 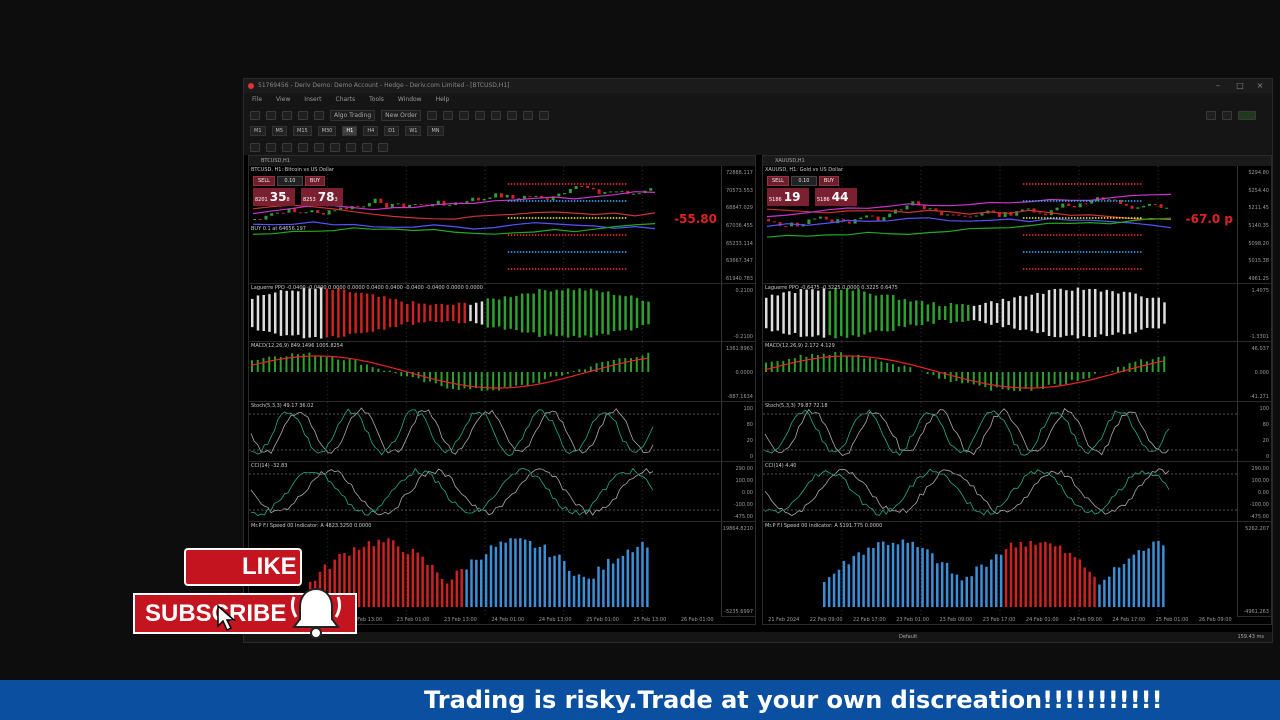 I want to click on text-tool-icon, so click(x=367, y=147).